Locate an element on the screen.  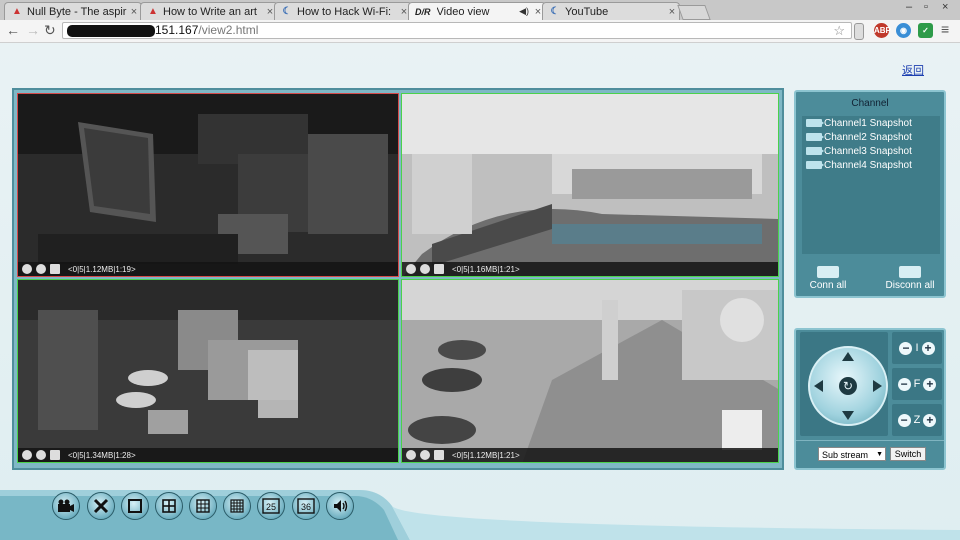
tab-label: How to Write an art is located at coordinates (210, 11).